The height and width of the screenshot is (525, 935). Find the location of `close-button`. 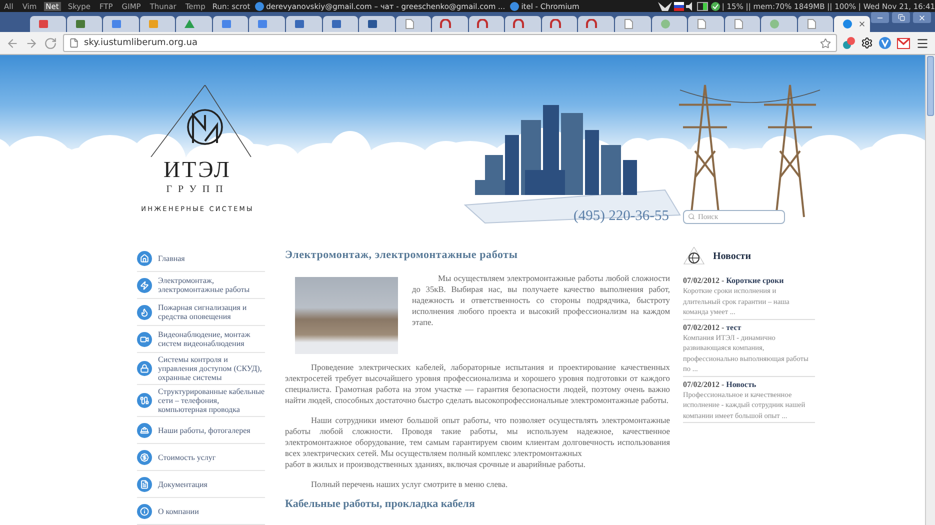

close-button is located at coordinates (922, 17).